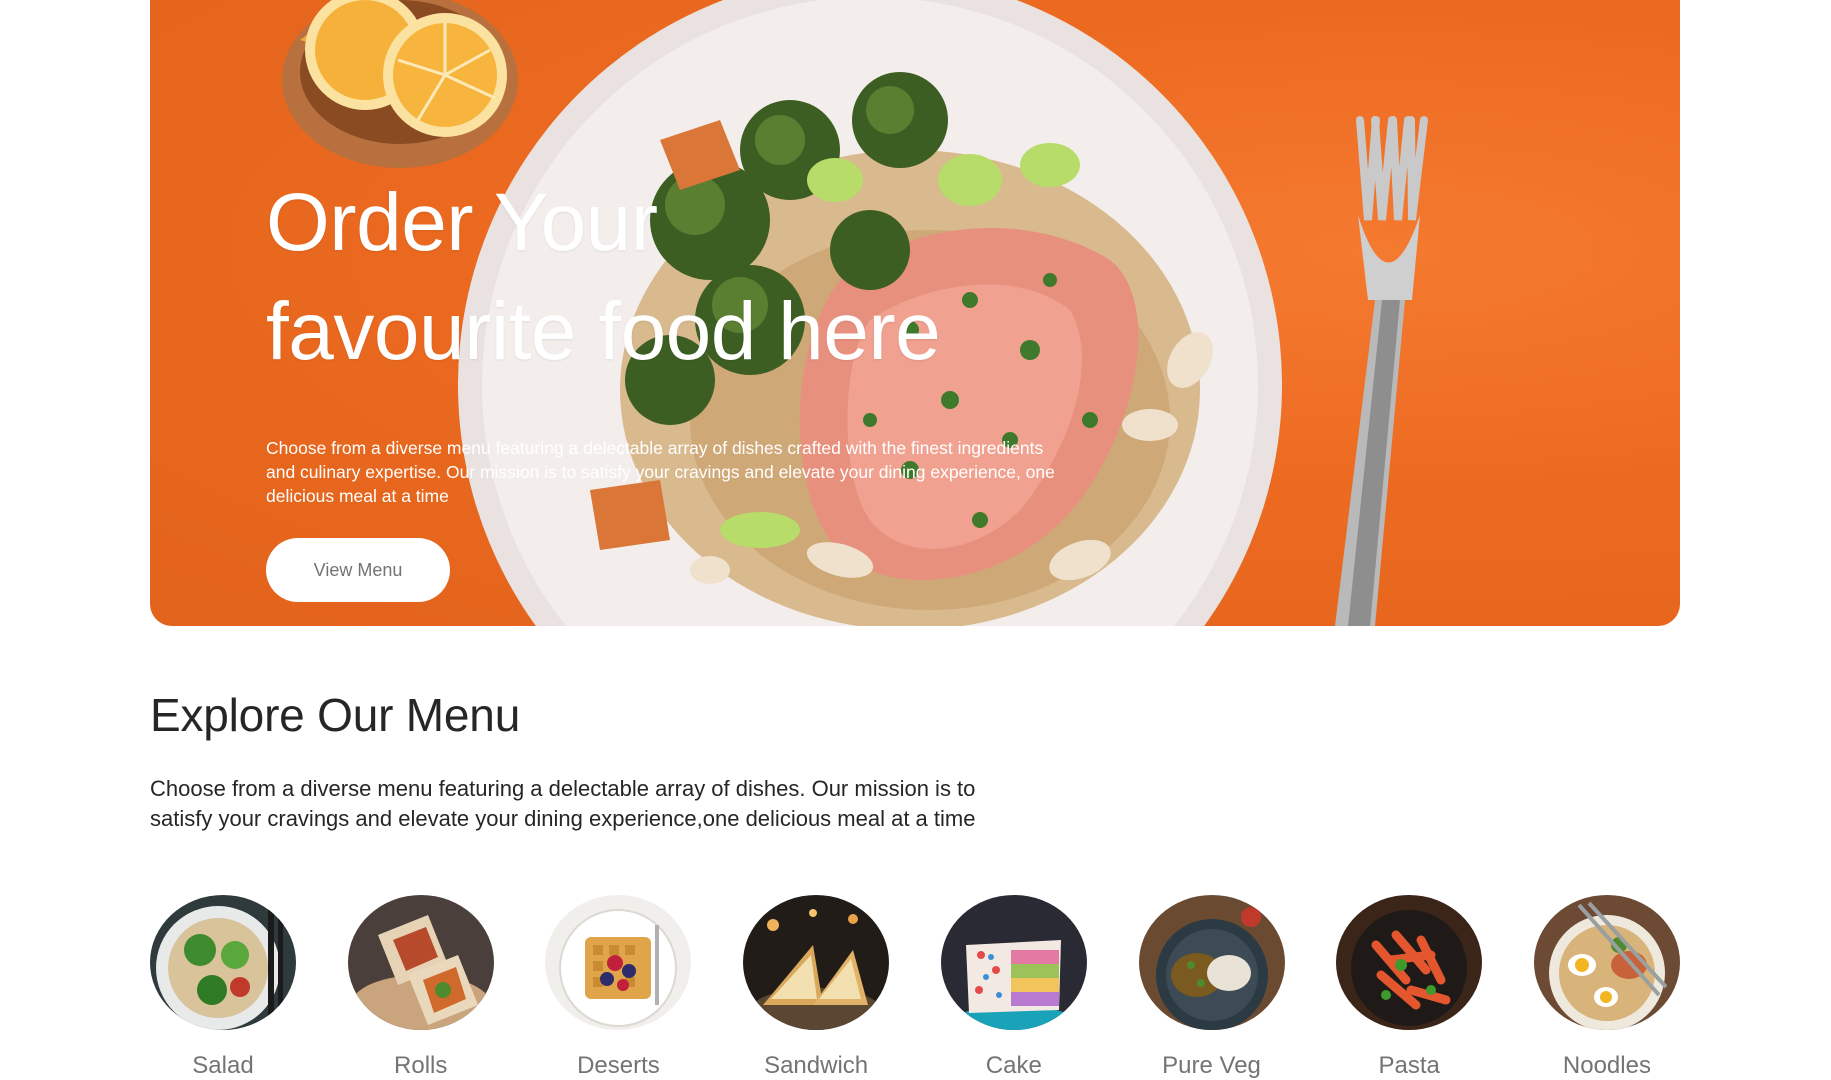 This screenshot has width=1831, height=1080. Describe the element at coordinates (421, 1065) in the screenshot. I see `menu-item-label: Rolls` at that location.